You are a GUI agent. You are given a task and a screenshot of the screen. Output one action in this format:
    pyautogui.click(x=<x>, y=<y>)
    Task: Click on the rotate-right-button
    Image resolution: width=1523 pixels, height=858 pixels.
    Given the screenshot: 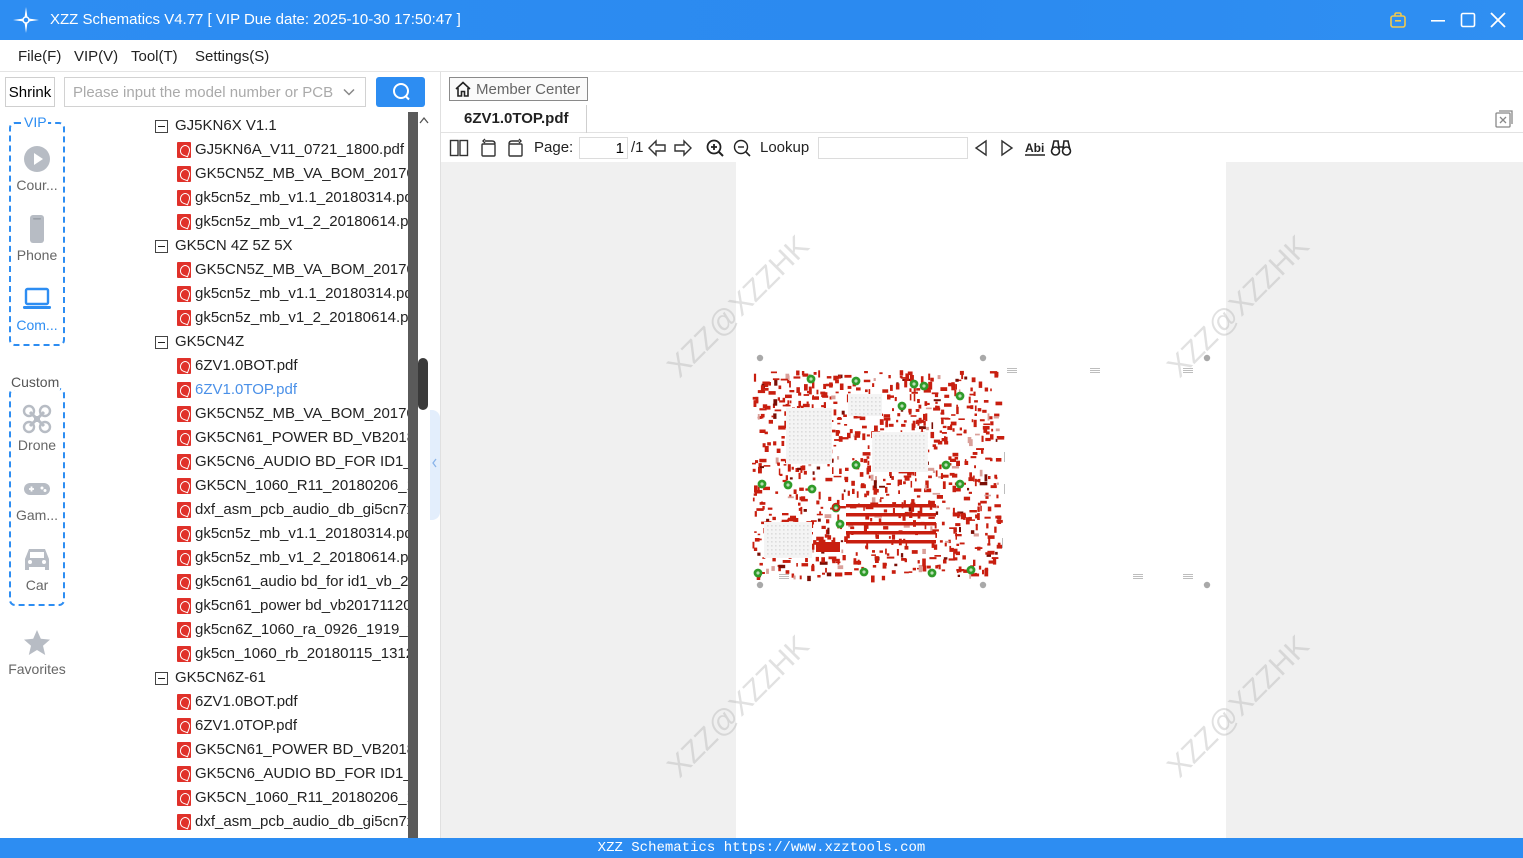 What is the action you would take?
    pyautogui.click(x=515, y=148)
    